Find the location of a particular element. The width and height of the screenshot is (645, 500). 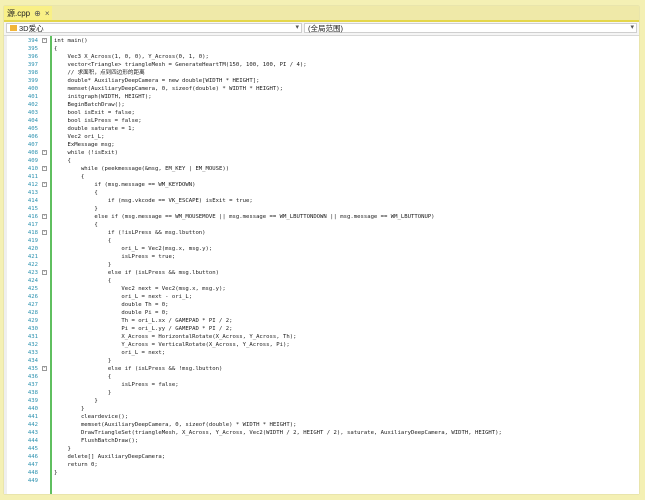

code-line: 402 BeginBatchDraw(); is located at coordinates (321, 105).